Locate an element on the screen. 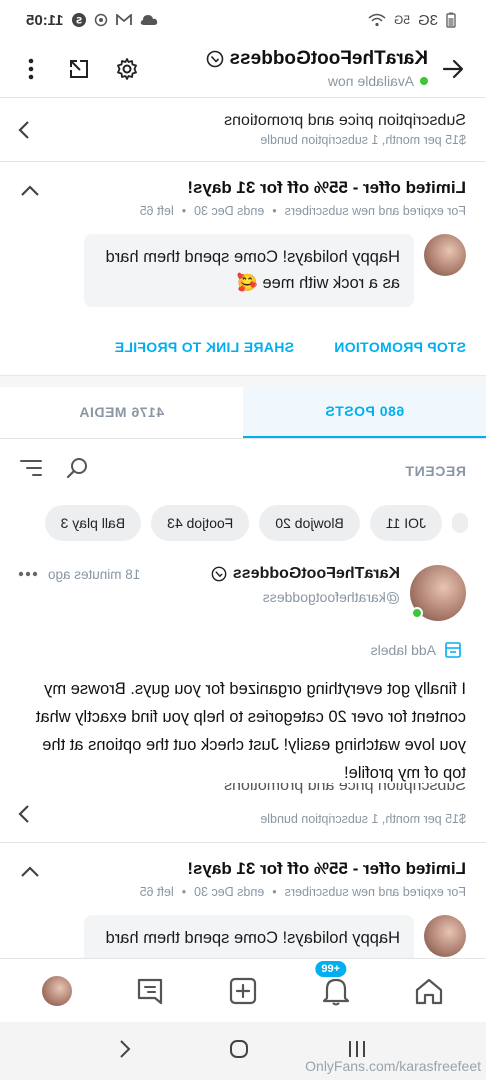 This screenshot has height=1080, width=486. s-badge-icon: S is located at coordinates (78, 20).